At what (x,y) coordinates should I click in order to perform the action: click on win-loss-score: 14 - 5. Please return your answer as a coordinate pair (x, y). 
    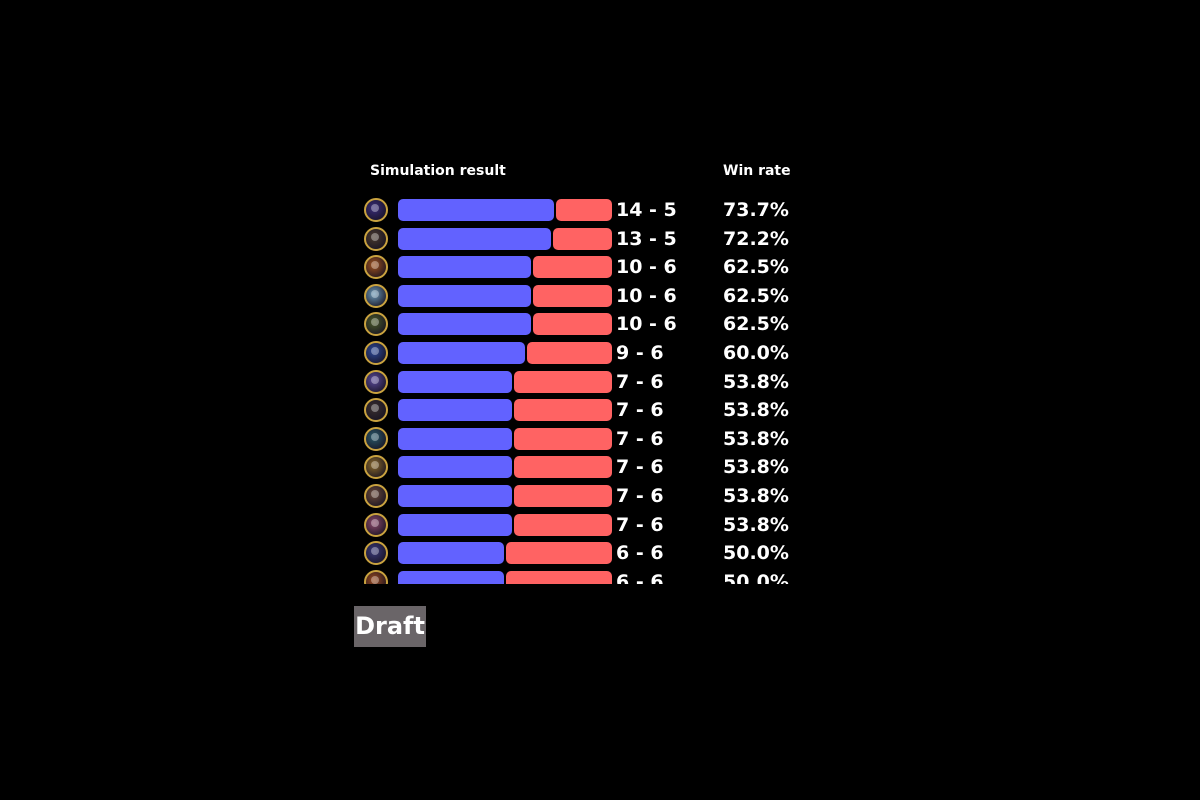
    Looking at the image, I should click on (646, 210).